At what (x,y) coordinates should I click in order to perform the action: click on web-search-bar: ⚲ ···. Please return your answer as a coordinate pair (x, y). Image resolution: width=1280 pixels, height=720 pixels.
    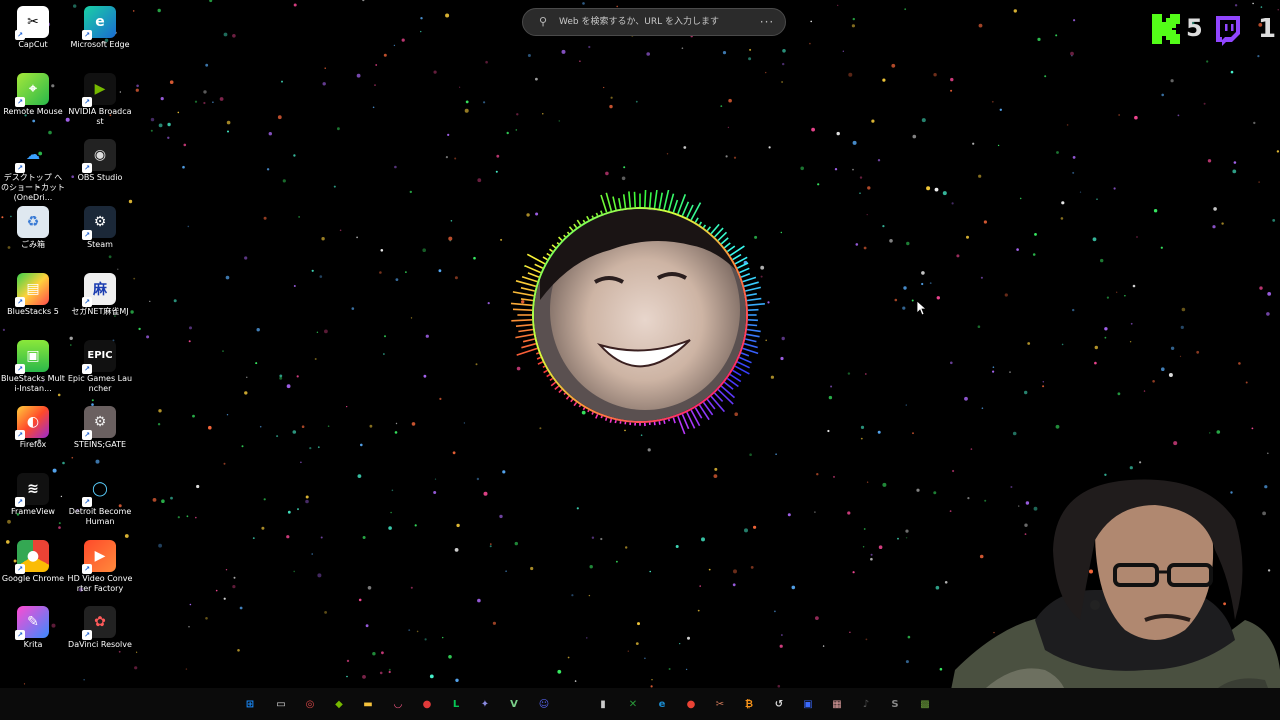
    Looking at the image, I should click on (654, 22).